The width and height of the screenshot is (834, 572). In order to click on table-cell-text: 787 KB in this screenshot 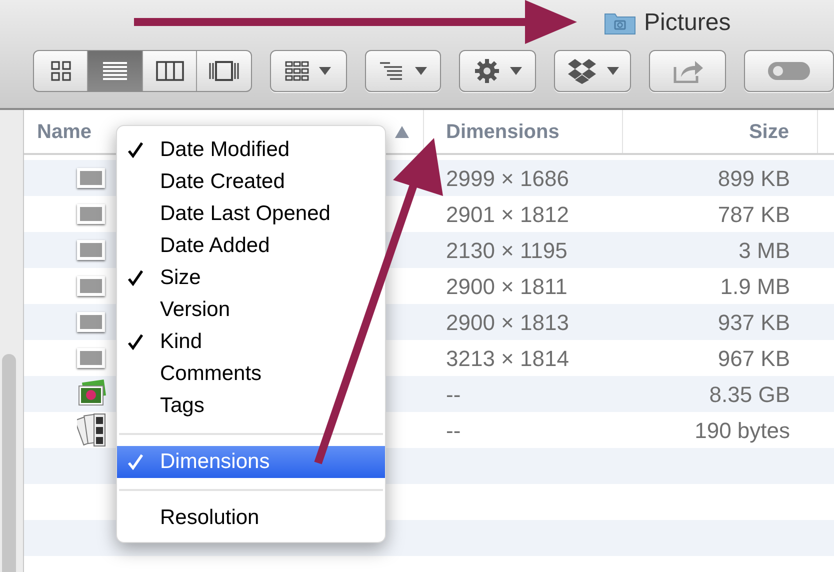, I will do `click(753, 214)`.